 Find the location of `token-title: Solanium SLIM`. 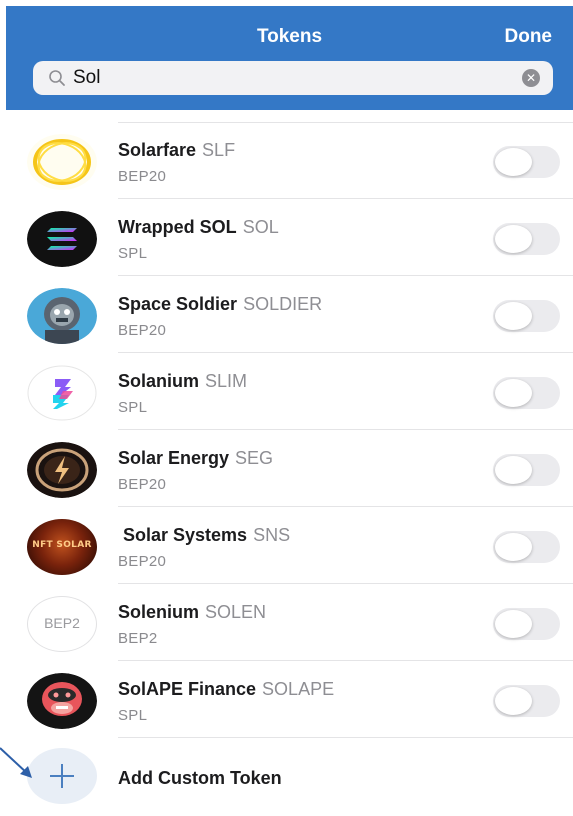

token-title: Solanium SLIM is located at coordinates (182, 381).